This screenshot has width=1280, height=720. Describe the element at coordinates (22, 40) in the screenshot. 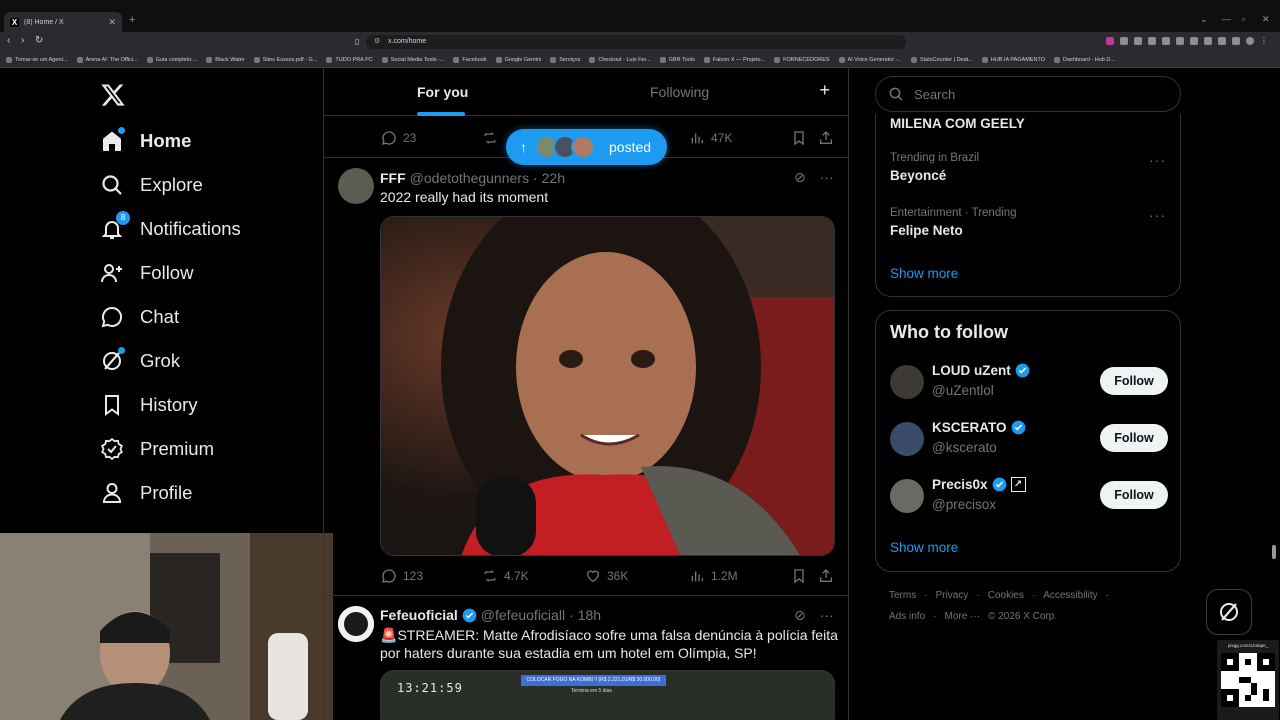

I see `forward-icon: ›` at that location.